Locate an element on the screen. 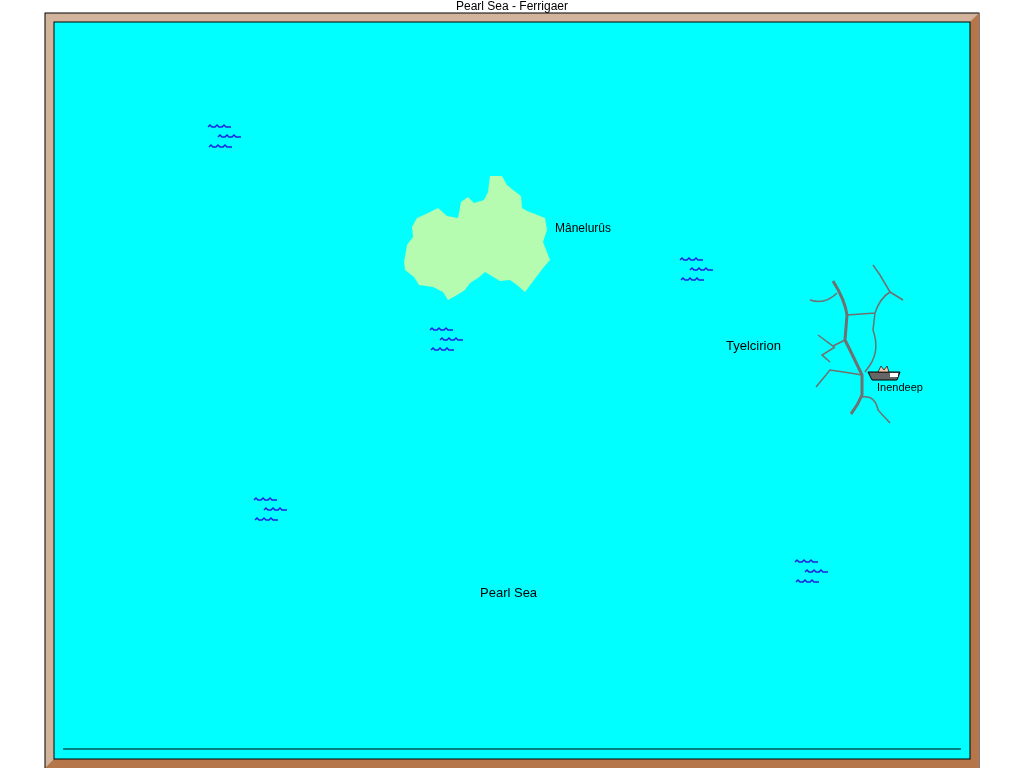 This screenshot has width=1024, height=768. island-label: Mânelurûs is located at coordinates (583, 228).